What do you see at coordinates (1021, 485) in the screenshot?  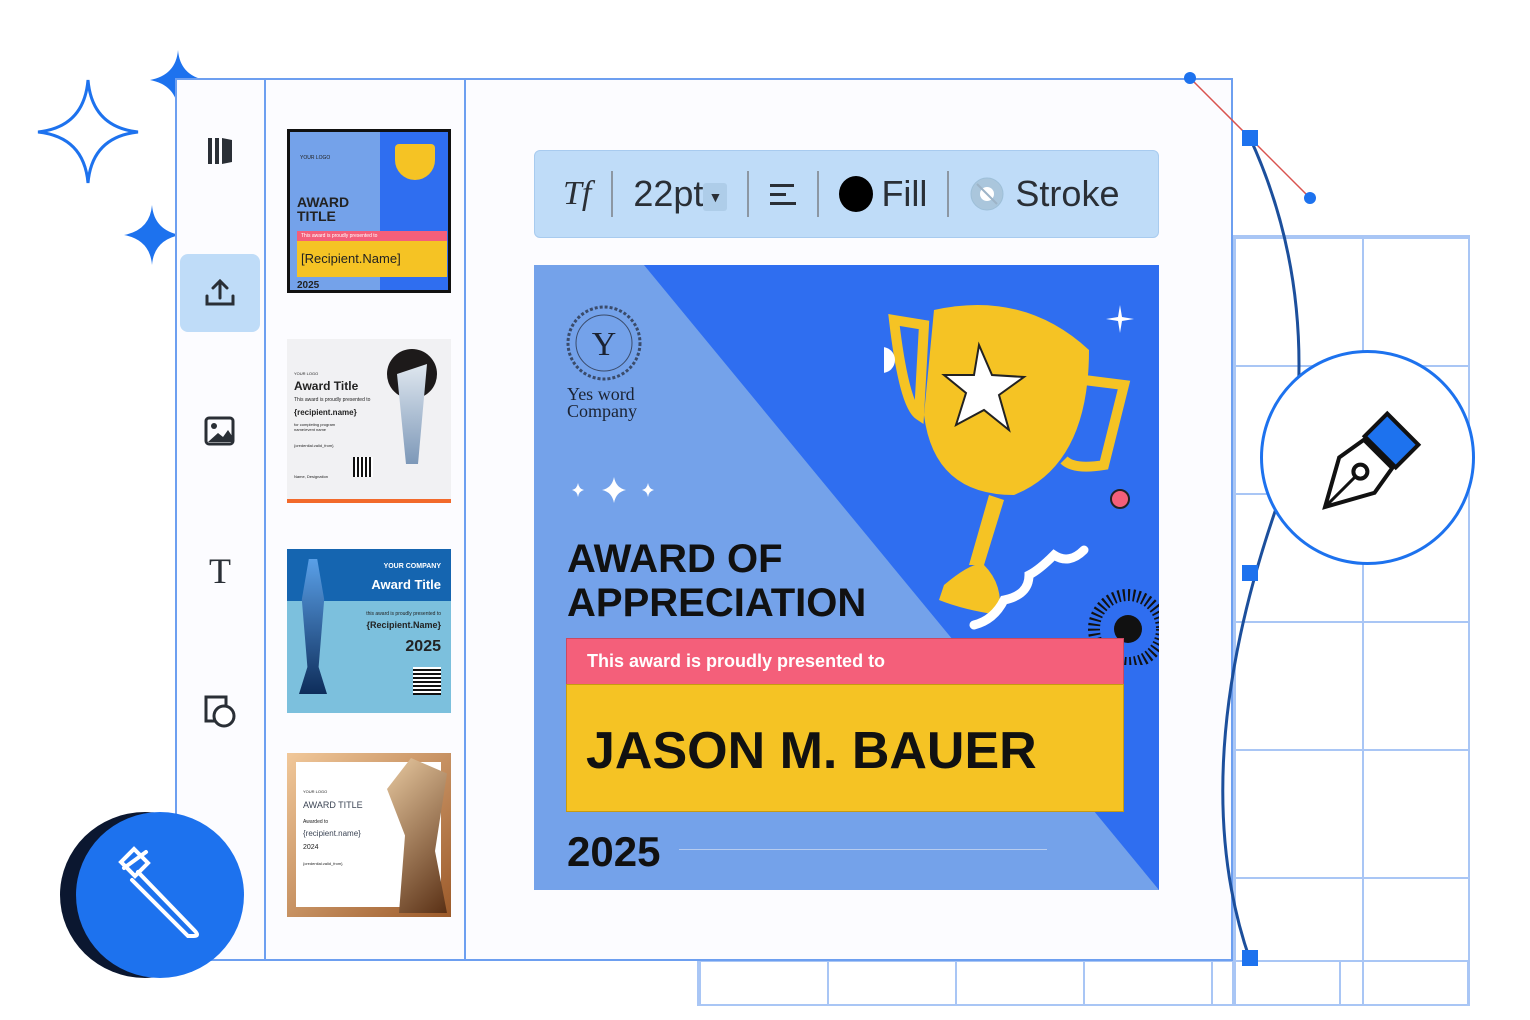 I see `trophy-illustration` at bounding box center [1021, 485].